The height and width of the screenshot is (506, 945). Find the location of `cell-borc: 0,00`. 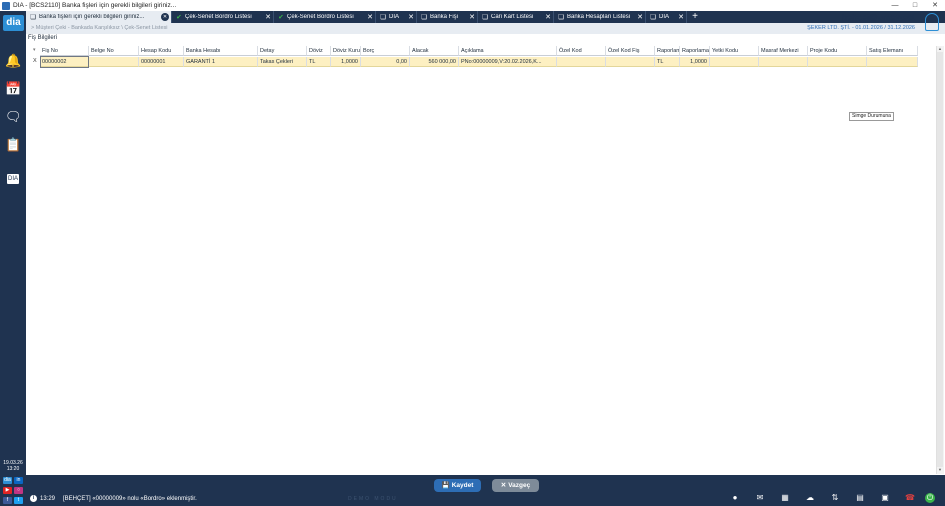

cell-borc: 0,00 is located at coordinates (385, 62).